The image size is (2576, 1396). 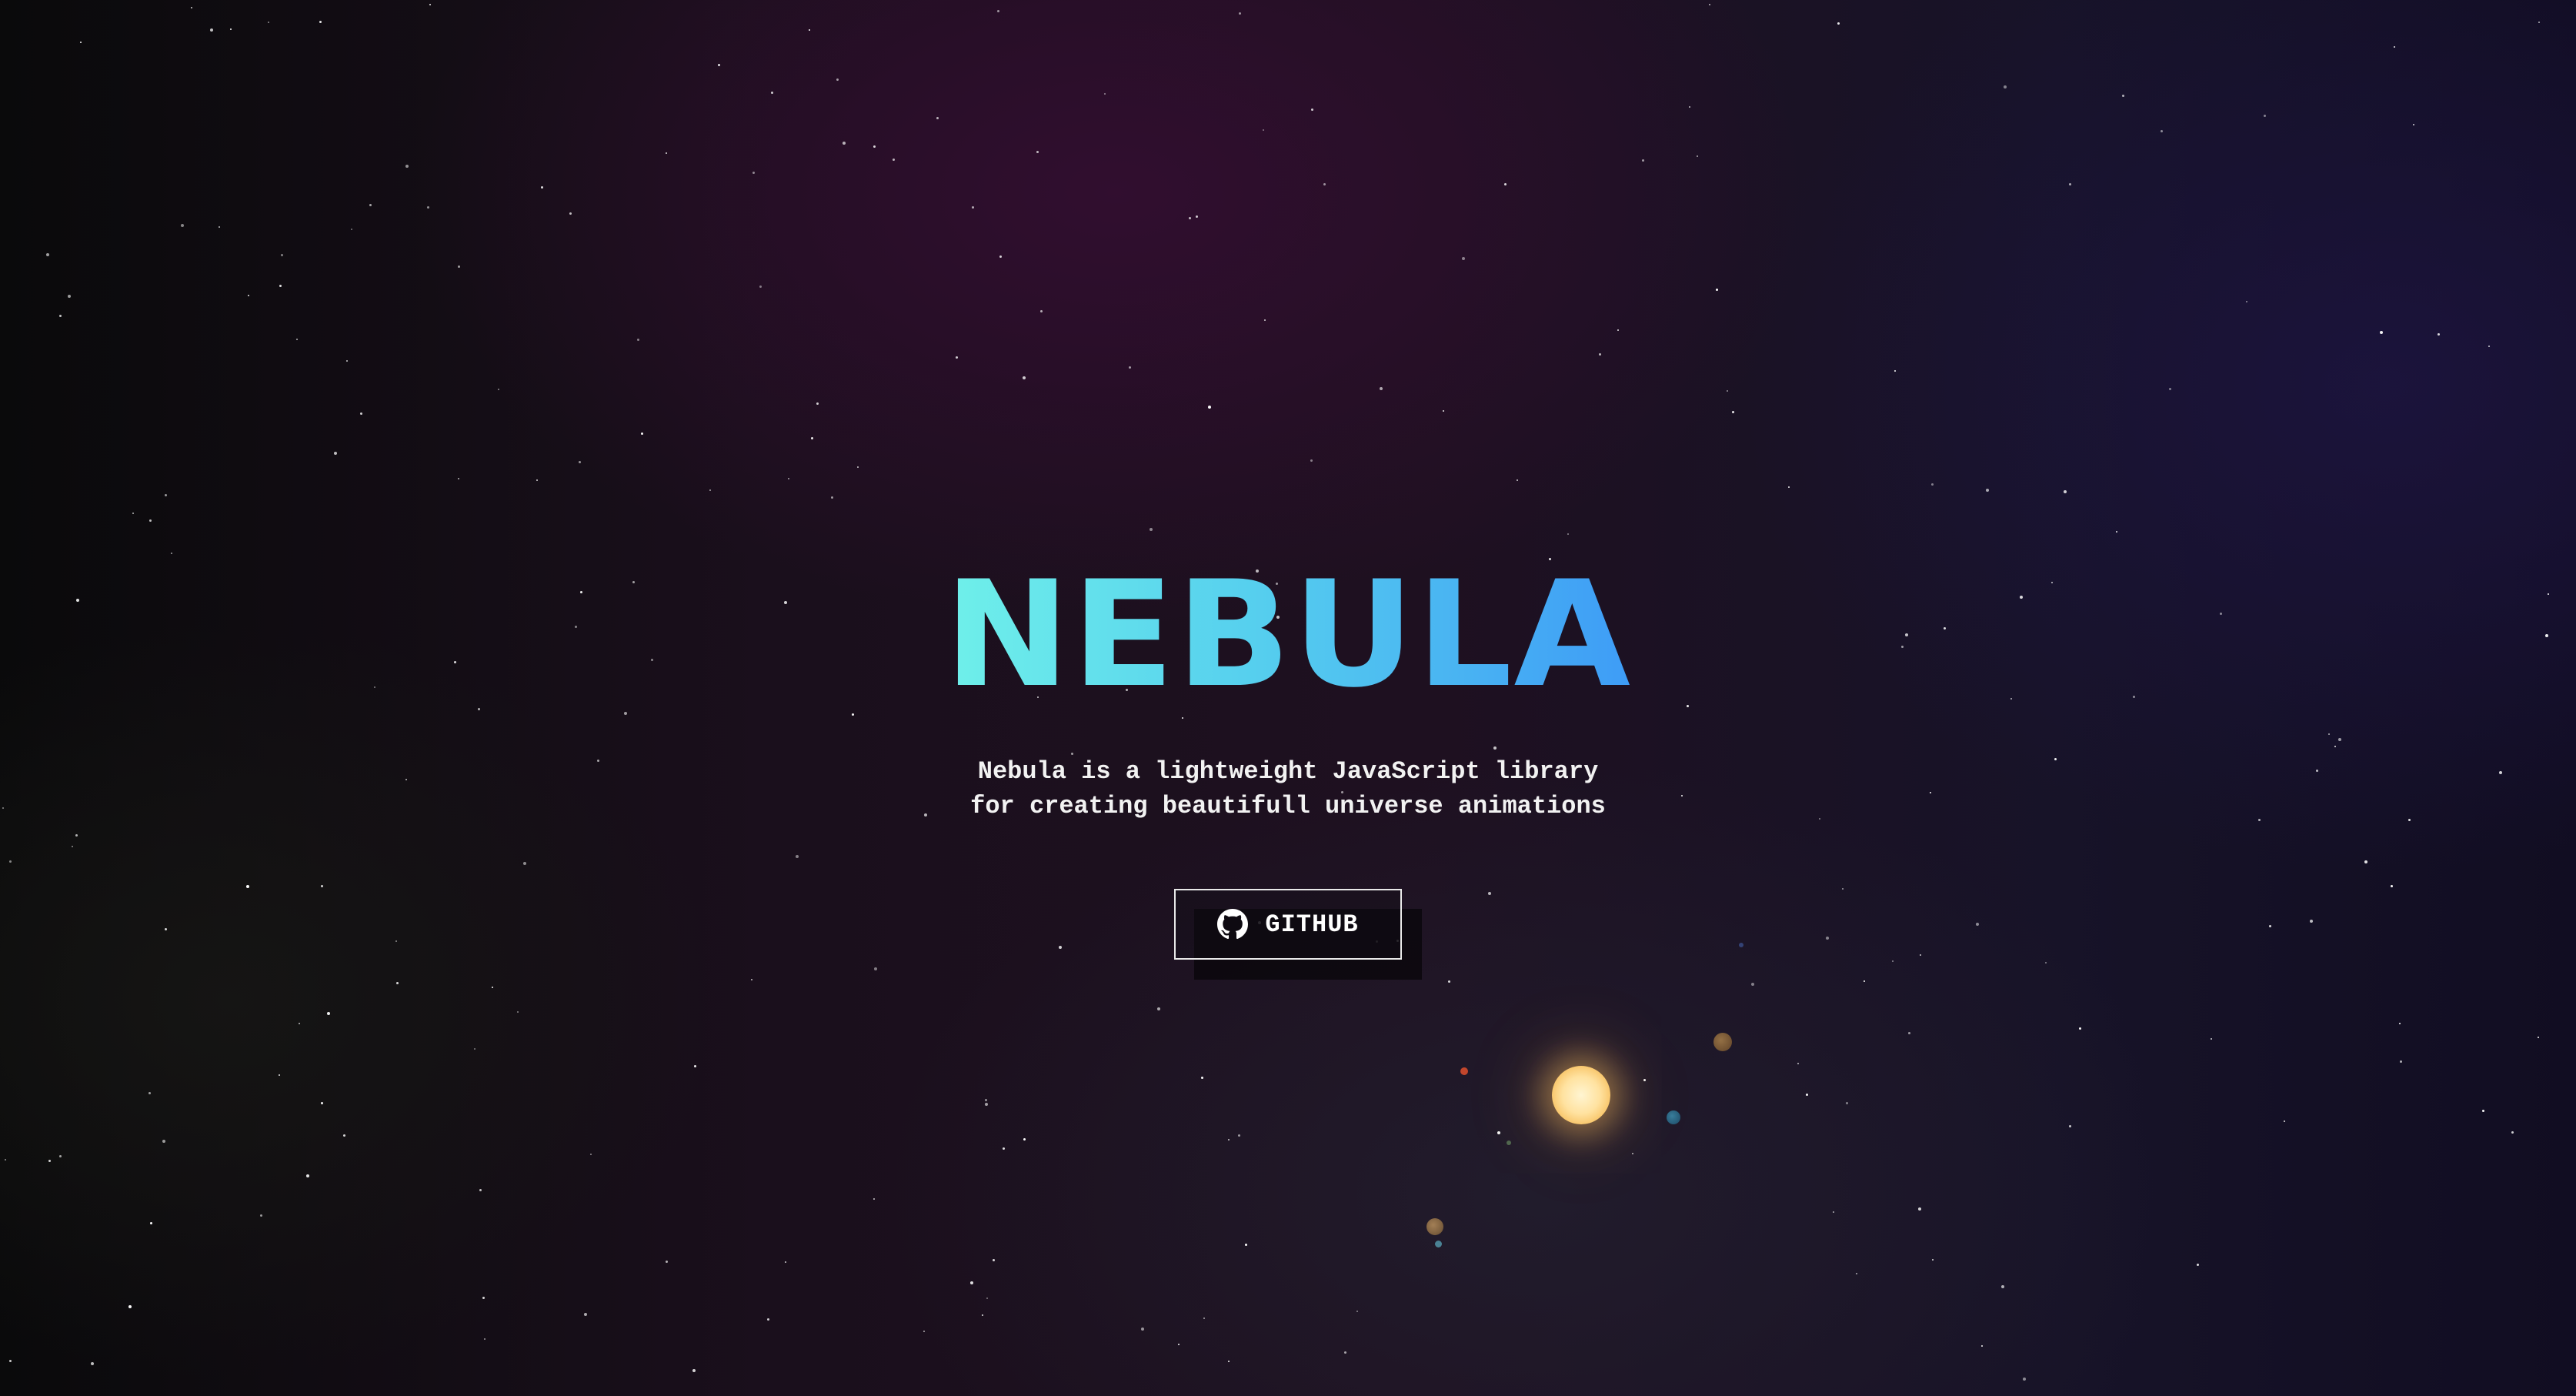 I want to click on github-button-container: GITHUB, so click(x=1298, y=934).